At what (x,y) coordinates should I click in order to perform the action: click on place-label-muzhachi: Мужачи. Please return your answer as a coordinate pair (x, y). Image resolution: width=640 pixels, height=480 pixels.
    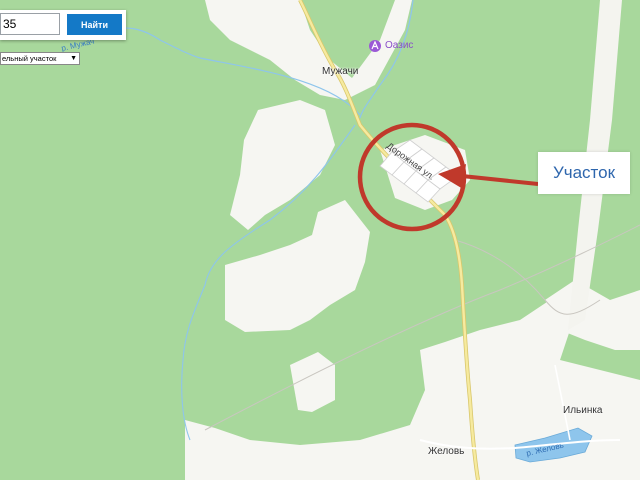
    Looking at the image, I should click on (340, 71).